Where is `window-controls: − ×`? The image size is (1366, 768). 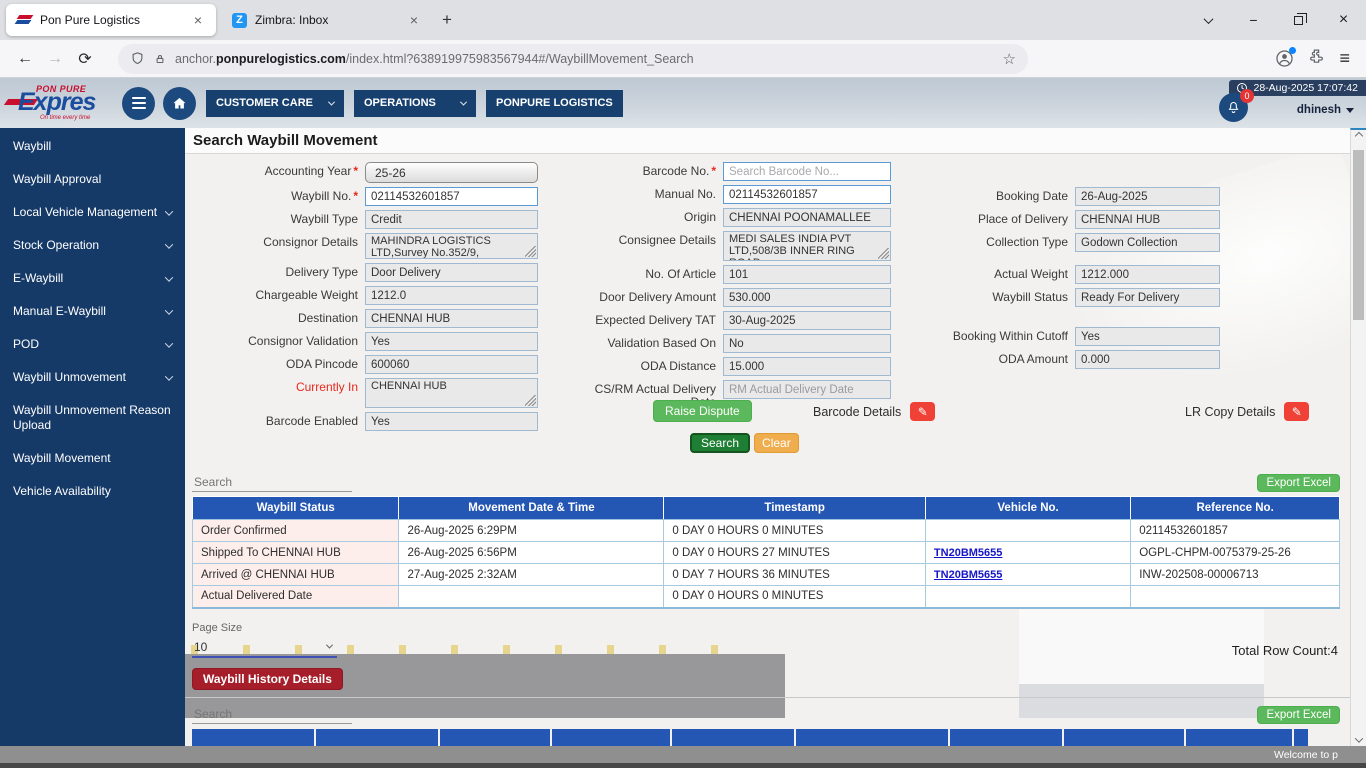
window-controls: − × is located at coordinates (1276, 20).